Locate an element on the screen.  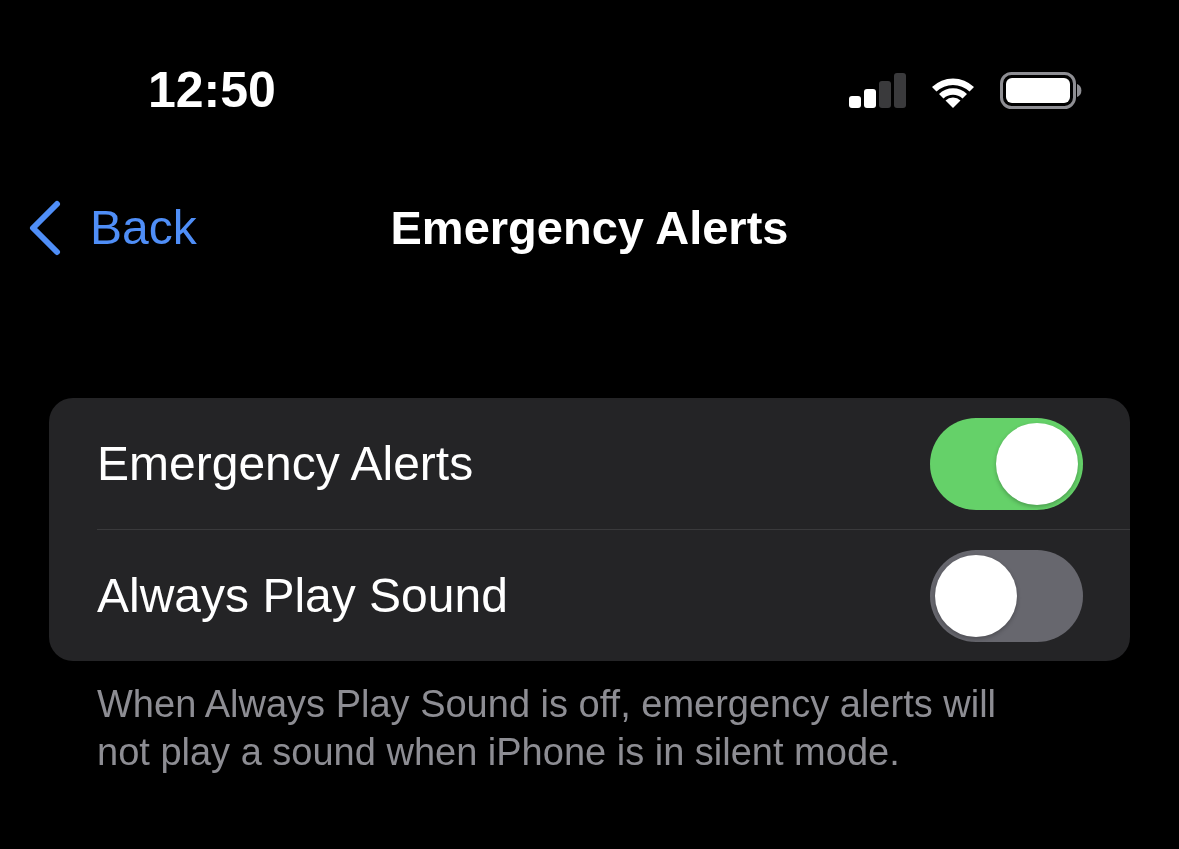
battery-icon is located at coordinates (1041, 90).